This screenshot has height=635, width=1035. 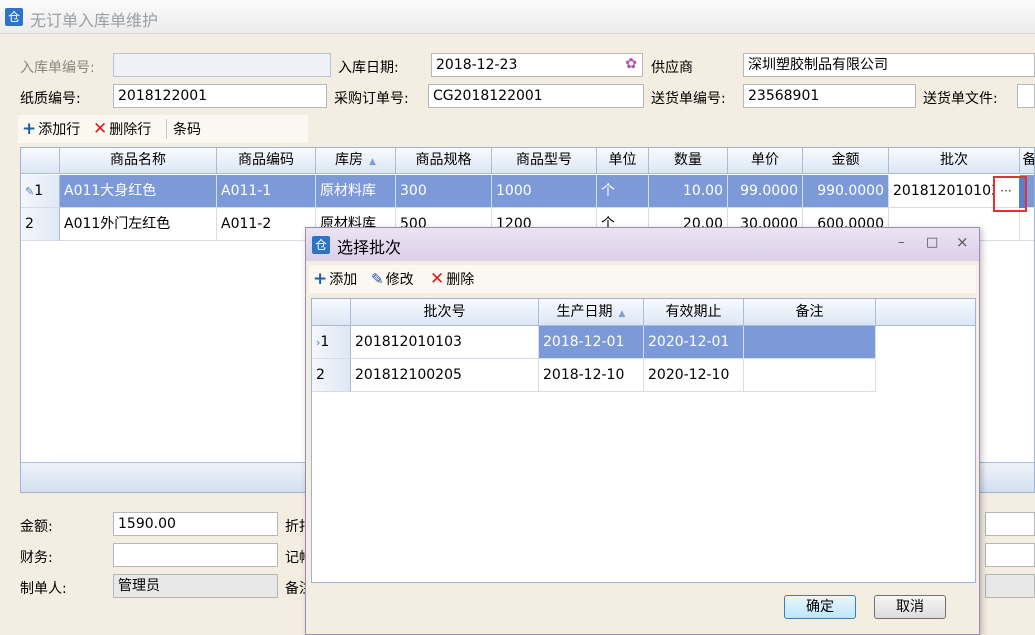 What do you see at coordinates (591, 375) in the screenshot?
I see `cell-production-date: 2018-12-10` at bounding box center [591, 375].